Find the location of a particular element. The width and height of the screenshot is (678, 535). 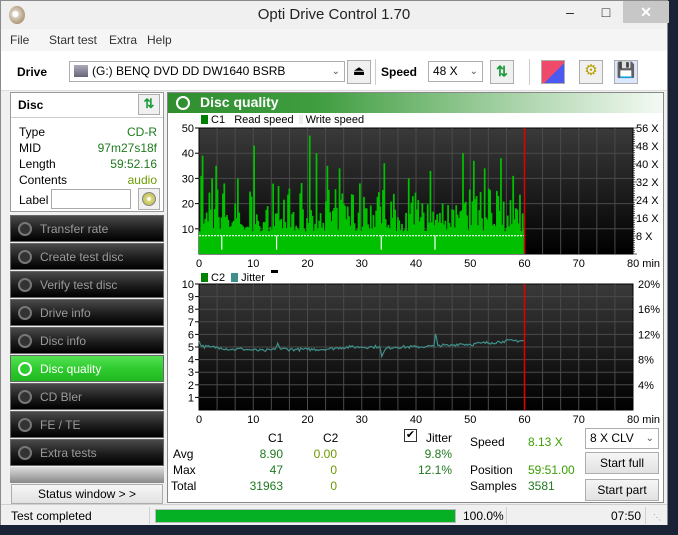

samples-value: 3581 is located at coordinates (541, 486).